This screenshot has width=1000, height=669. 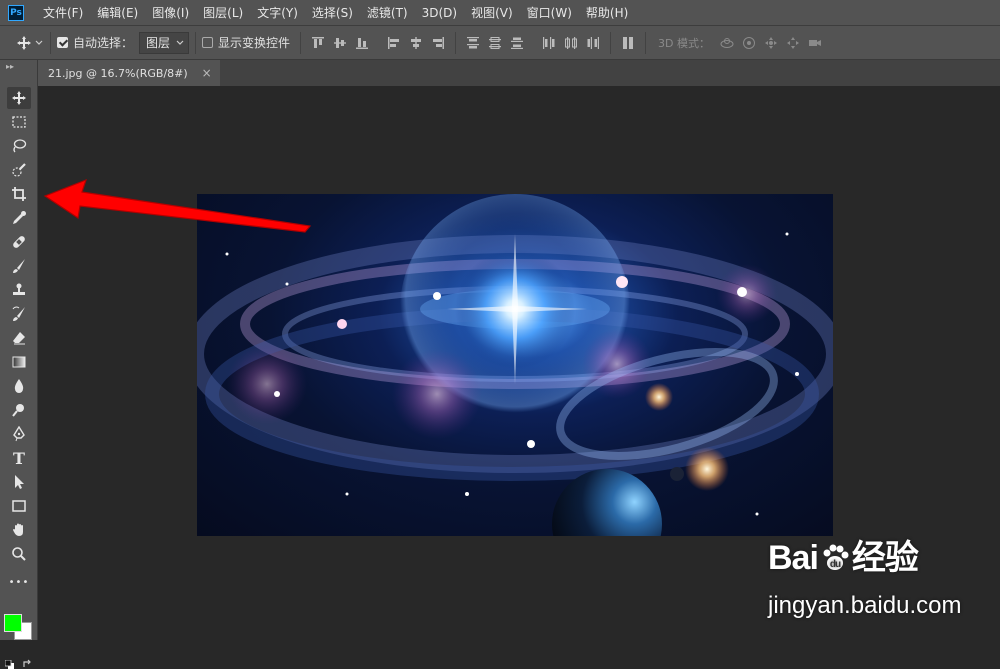 What do you see at coordinates (835, 564) in the screenshot?
I see `svg-text: du` at bounding box center [835, 564].